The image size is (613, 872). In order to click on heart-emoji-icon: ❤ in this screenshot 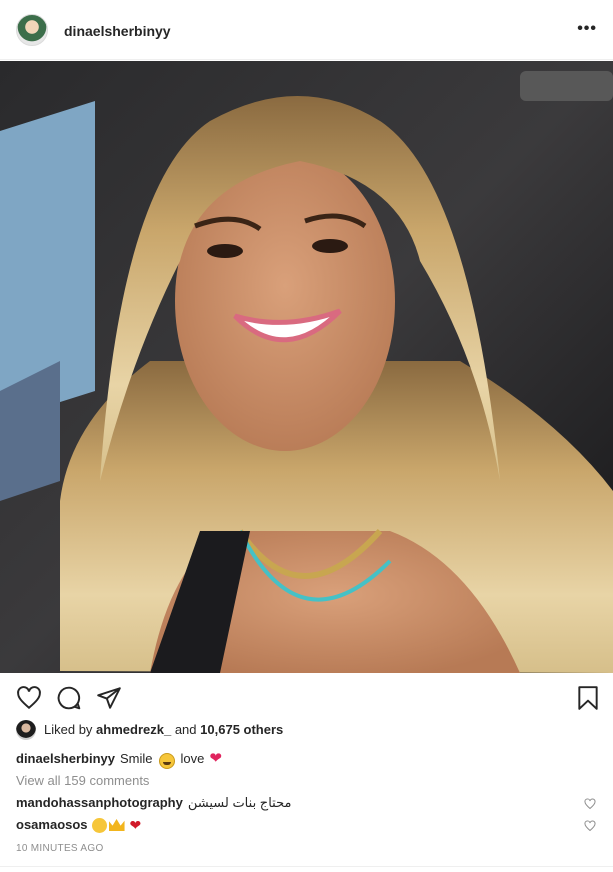, I will do `click(215, 758)`.